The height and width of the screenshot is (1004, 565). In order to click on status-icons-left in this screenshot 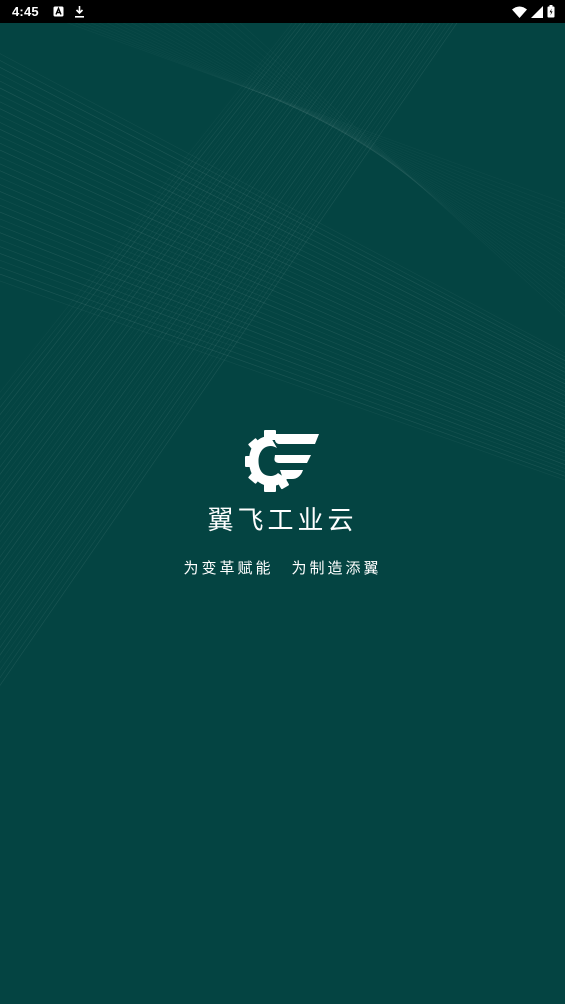, I will do `click(69, 11)`.